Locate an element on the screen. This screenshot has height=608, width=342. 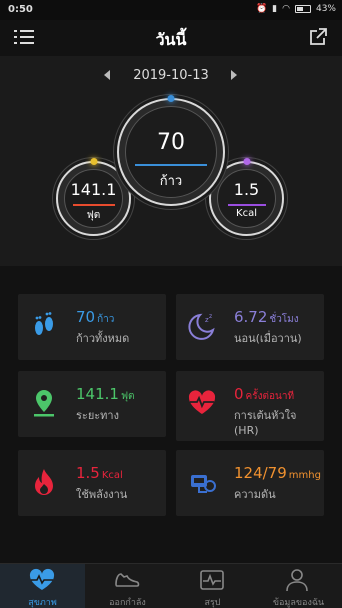
calories-card-value: 1.5 Kcal is located at coordinates (99, 473).